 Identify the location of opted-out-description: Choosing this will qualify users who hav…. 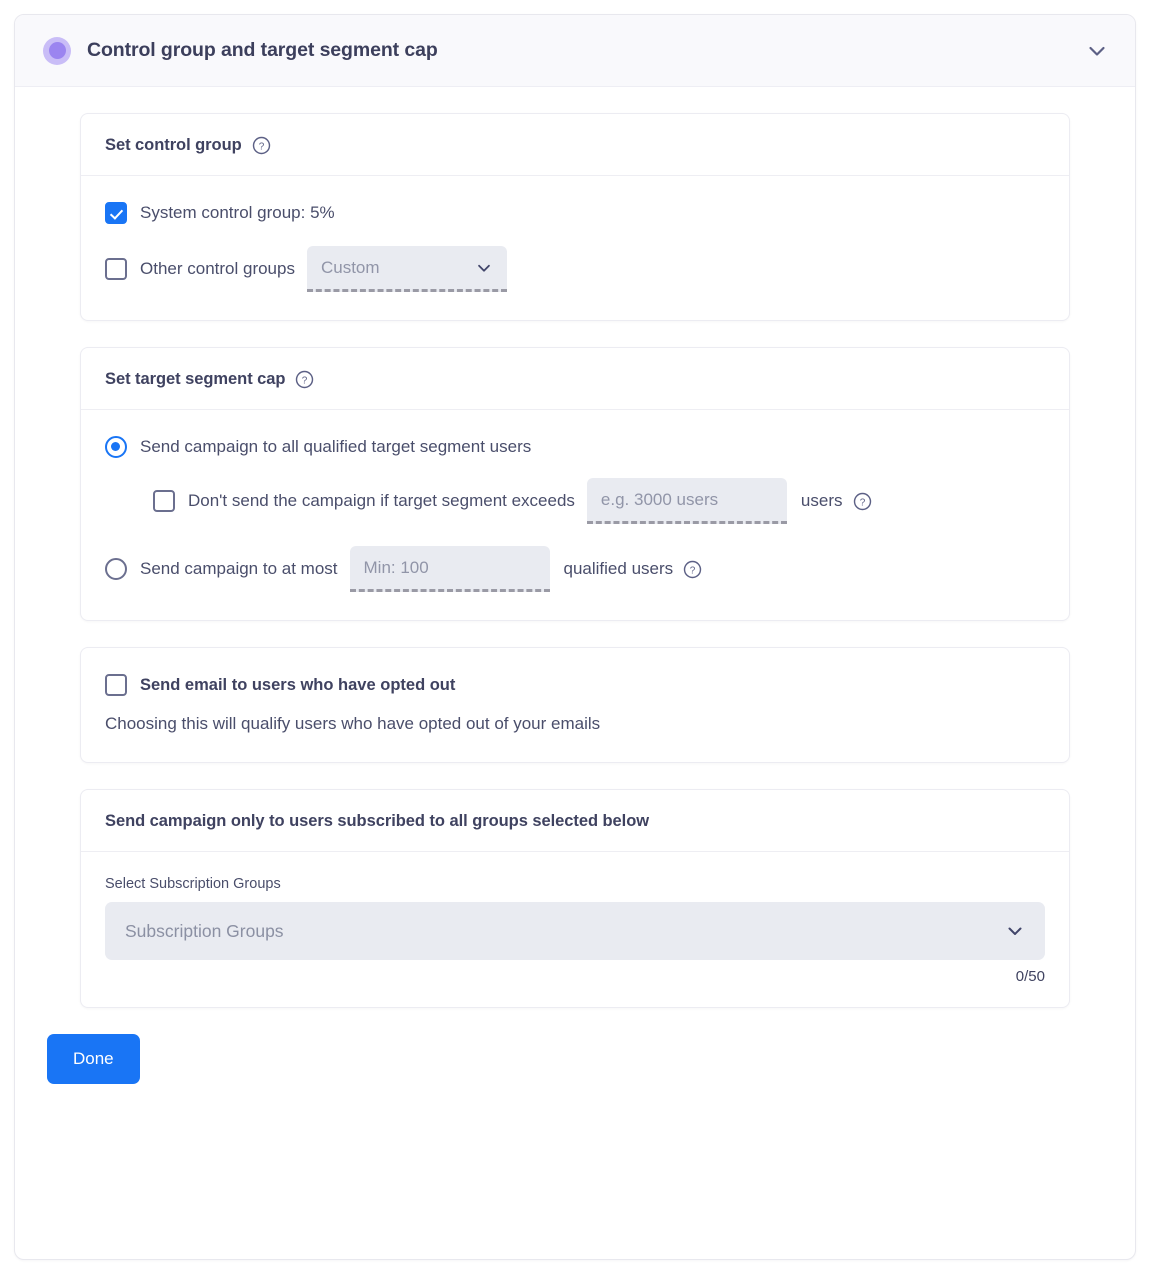
(353, 723).